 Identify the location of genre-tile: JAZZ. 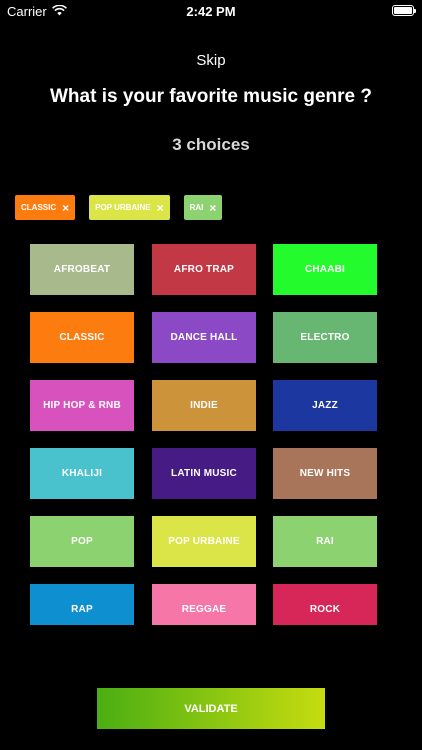
(325, 405).